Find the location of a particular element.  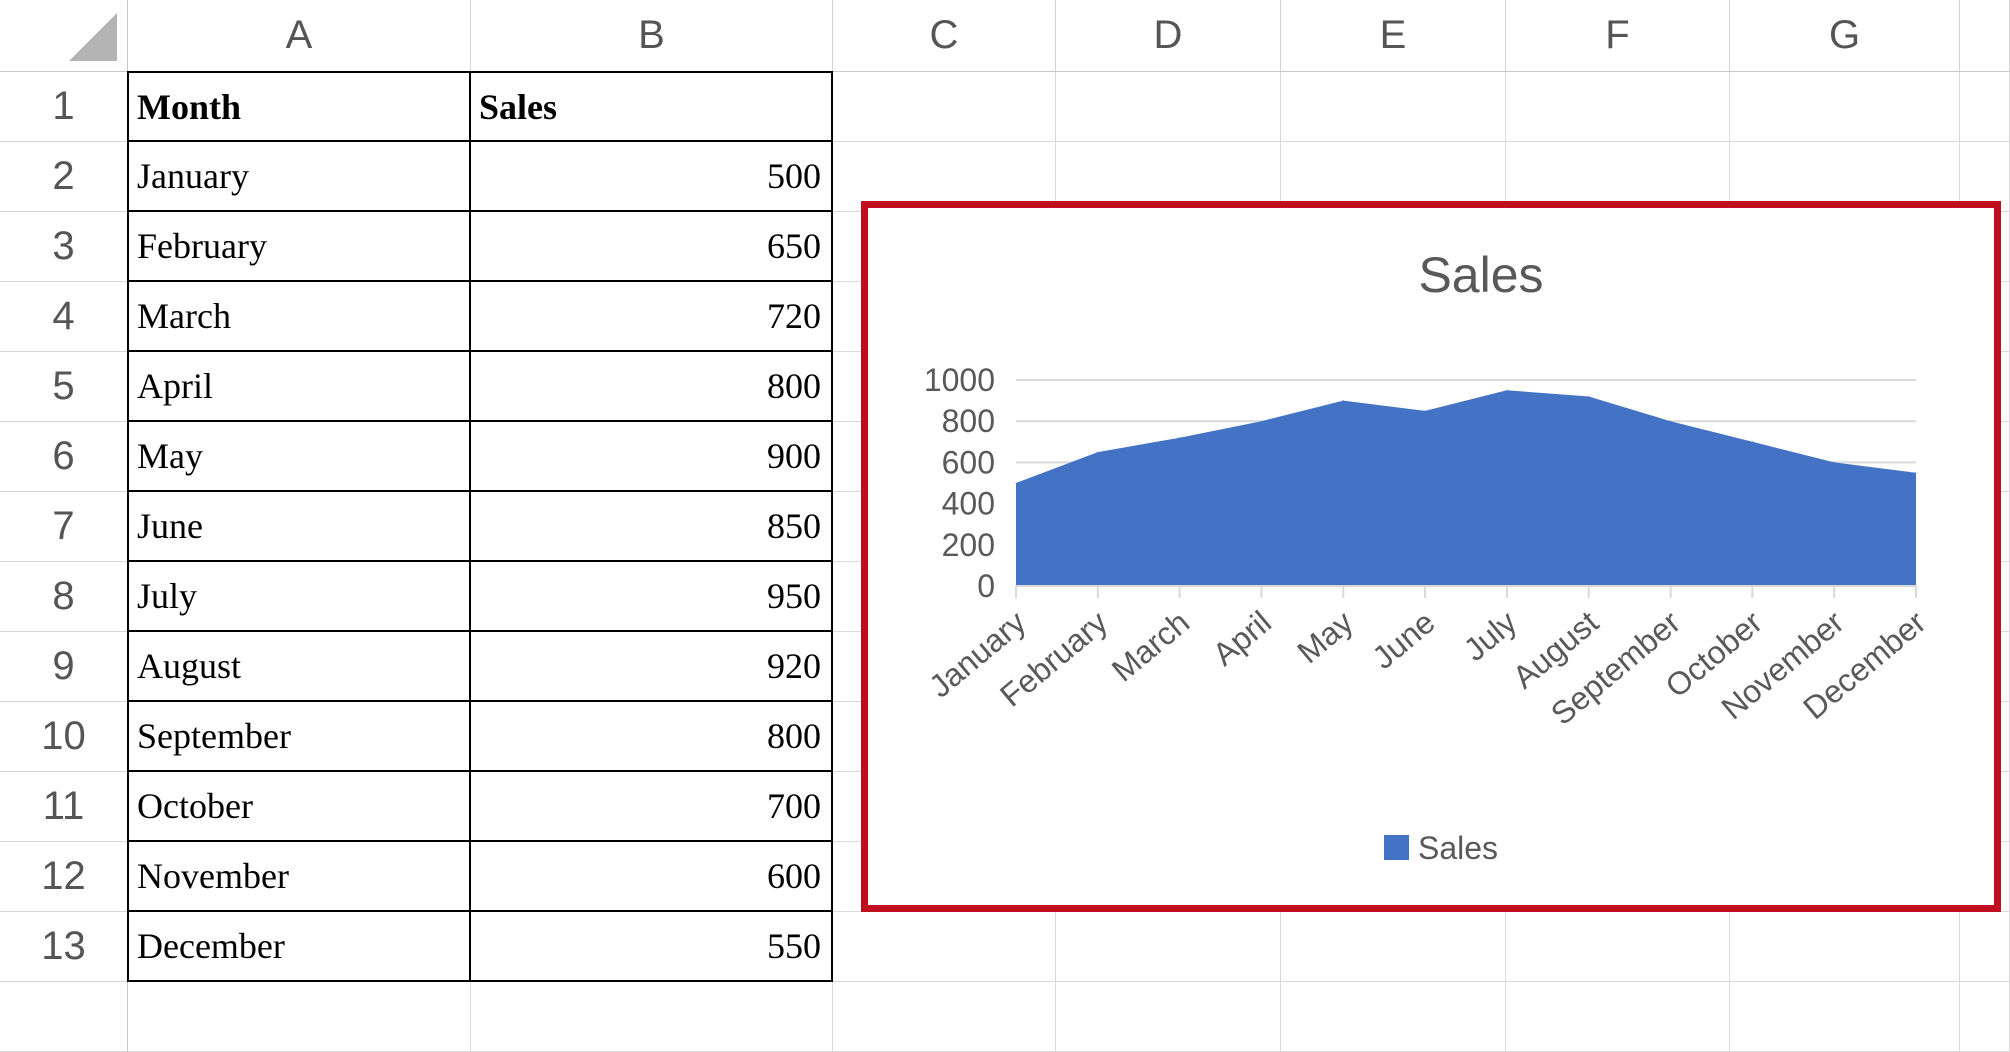

month-cell: January is located at coordinates (299, 177).